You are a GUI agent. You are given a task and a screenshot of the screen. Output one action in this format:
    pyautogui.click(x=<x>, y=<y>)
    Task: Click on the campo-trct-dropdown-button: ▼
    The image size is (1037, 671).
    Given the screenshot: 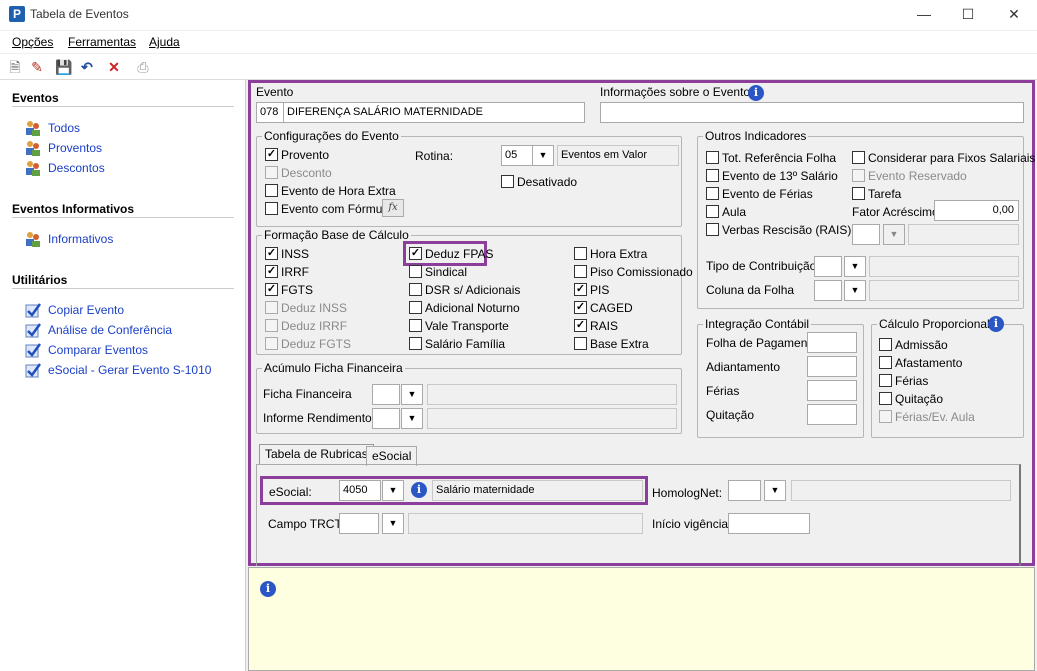 What is the action you would take?
    pyautogui.click(x=393, y=523)
    